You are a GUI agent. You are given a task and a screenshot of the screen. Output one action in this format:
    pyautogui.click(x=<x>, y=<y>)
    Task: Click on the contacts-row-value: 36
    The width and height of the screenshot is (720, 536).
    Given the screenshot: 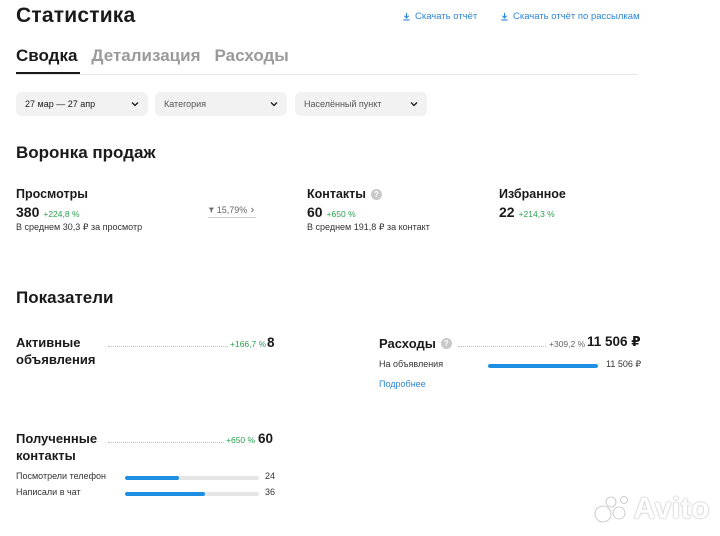 What is the action you would take?
    pyautogui.click(x=270, y=492)
    